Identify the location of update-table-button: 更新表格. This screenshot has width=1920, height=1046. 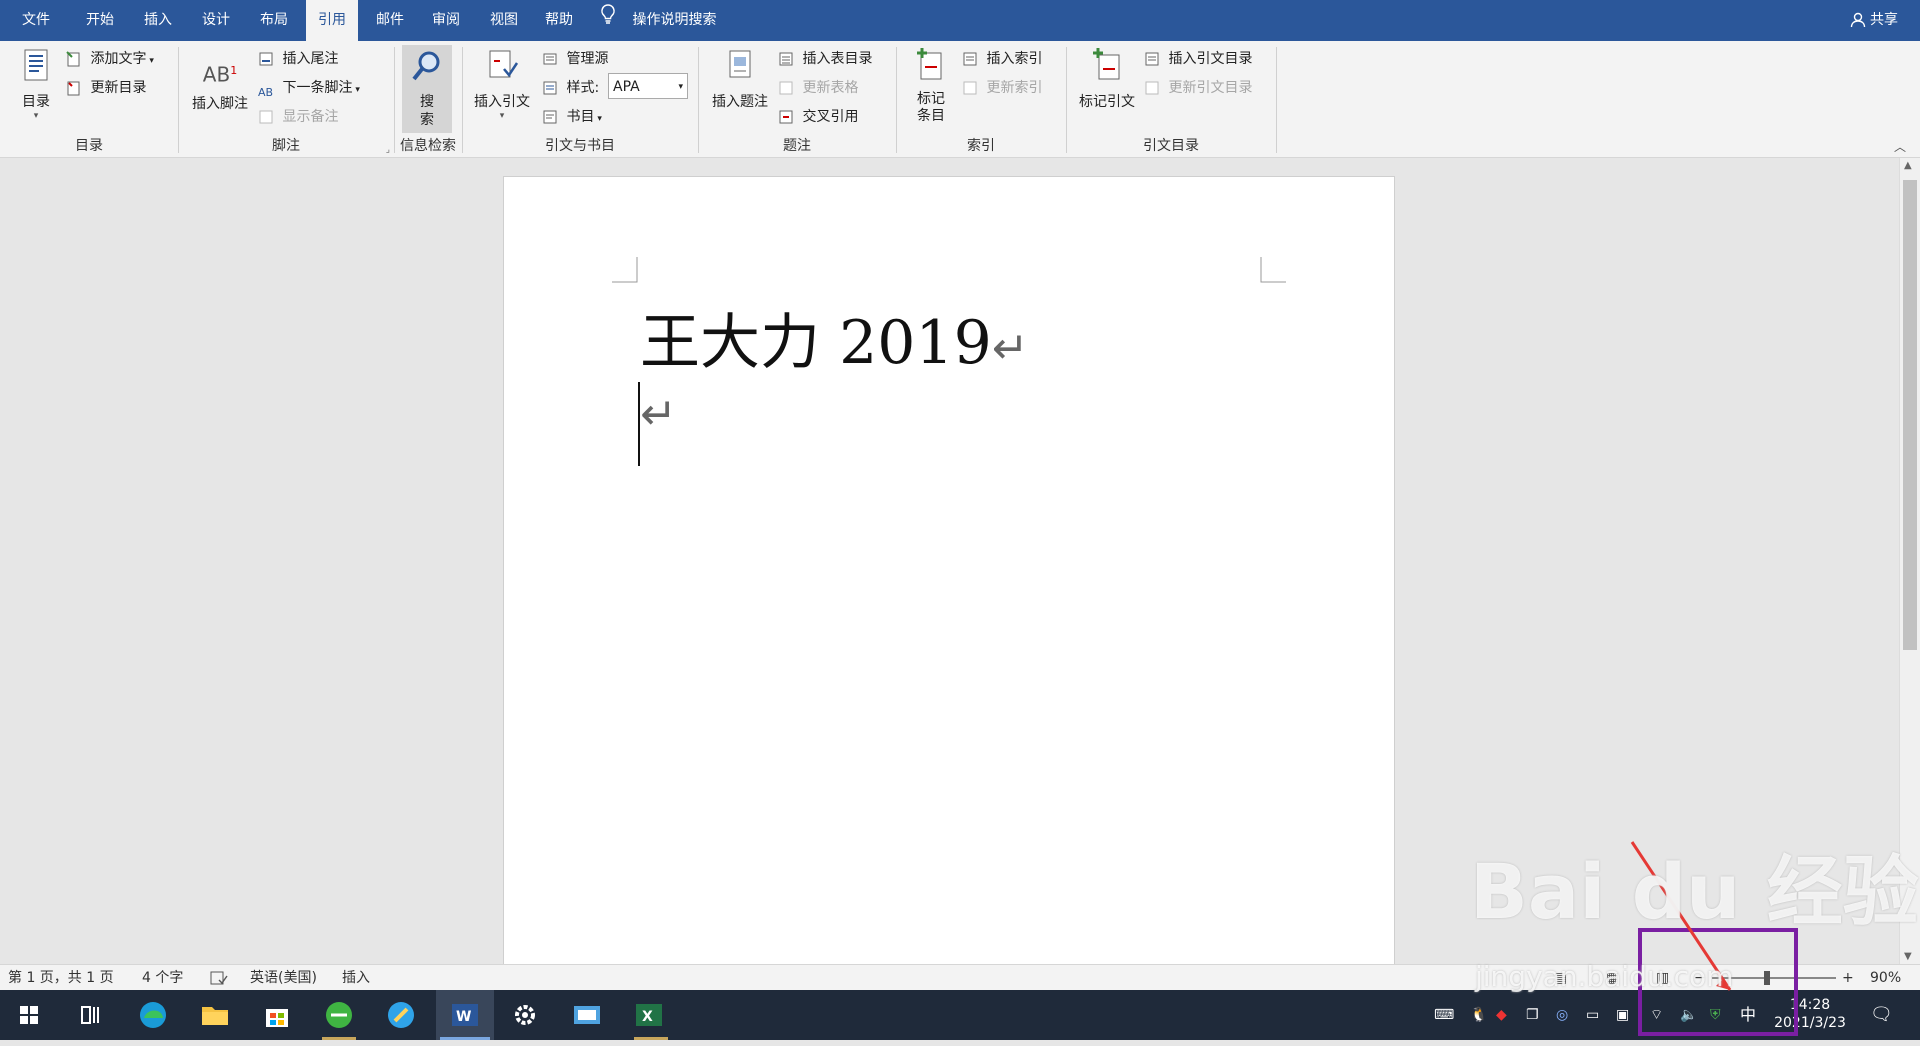
(818, 88).